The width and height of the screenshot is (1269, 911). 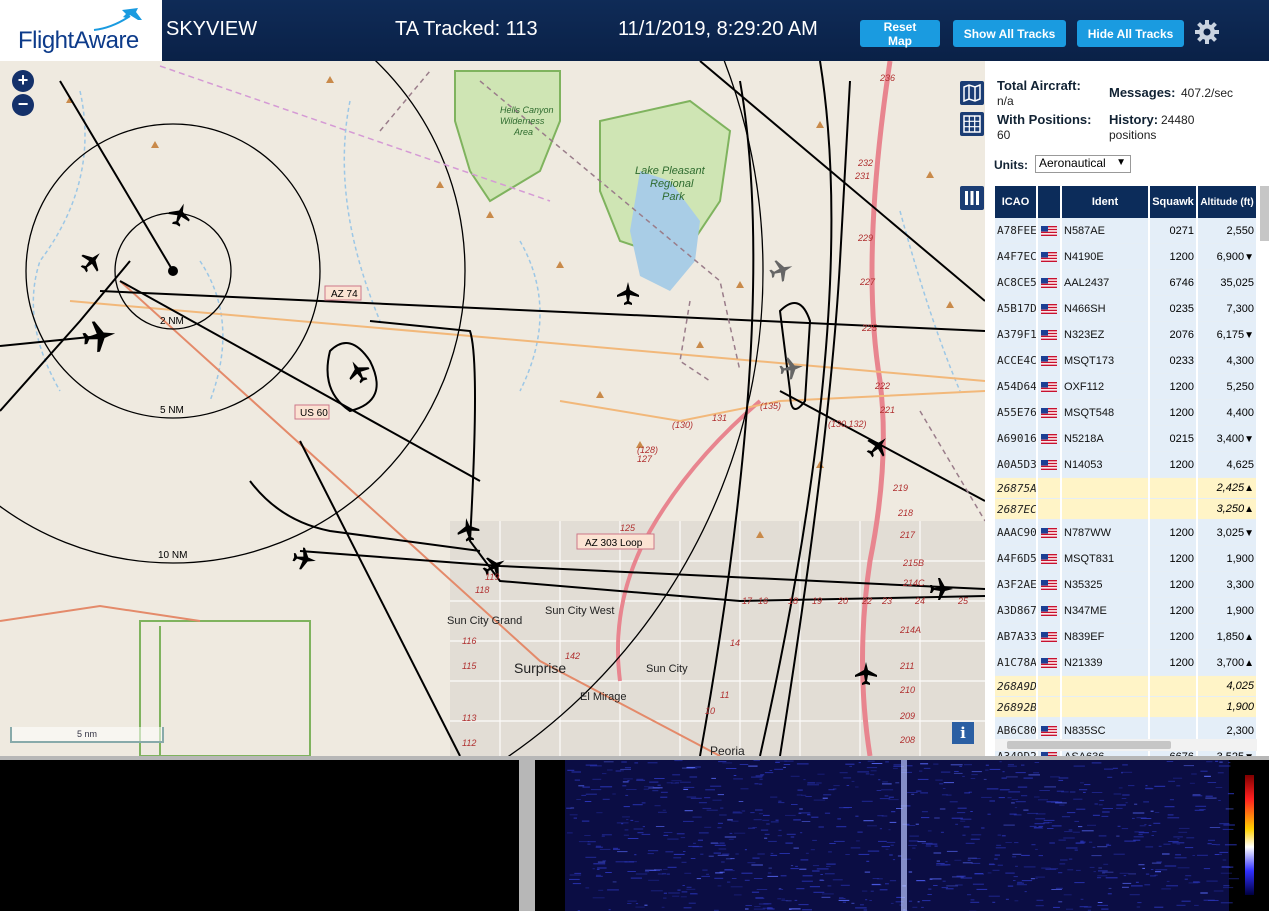 I want to click on icao-cell: 2687EC, so click(x=1016, y=509).